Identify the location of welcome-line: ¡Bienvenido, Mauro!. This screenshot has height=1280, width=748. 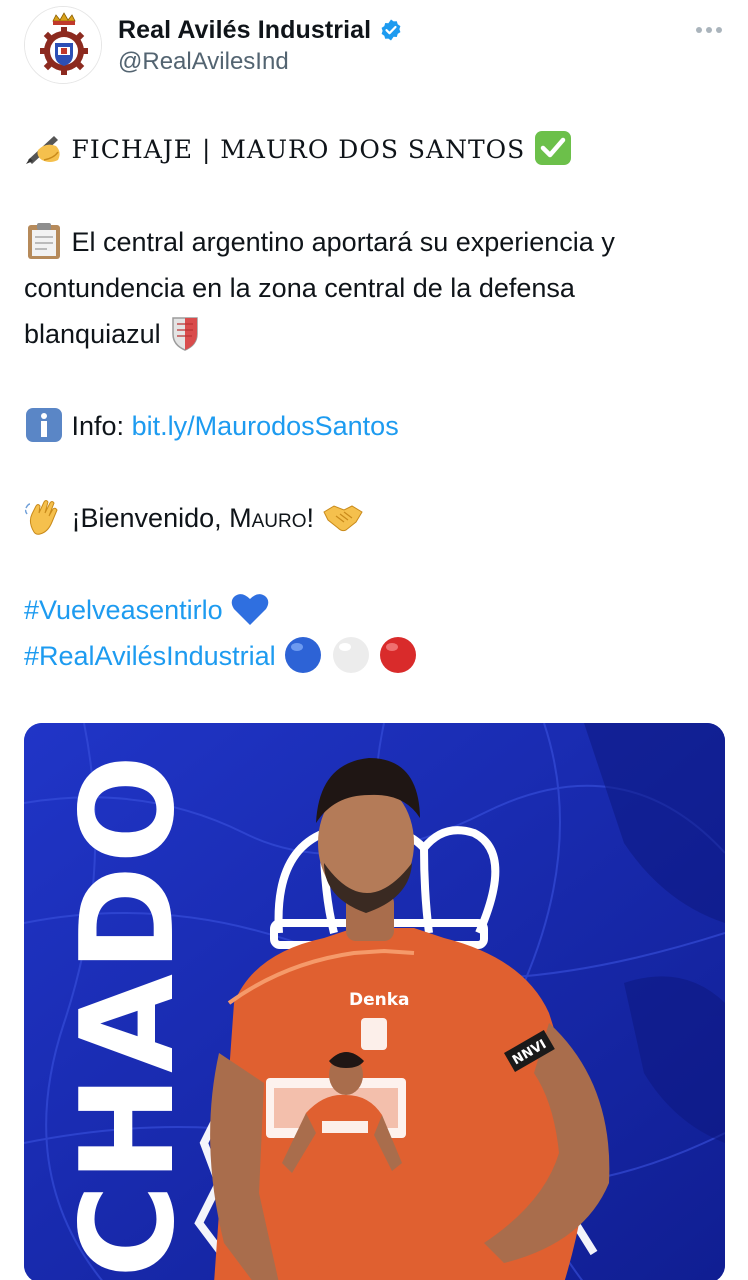
(374, 518).